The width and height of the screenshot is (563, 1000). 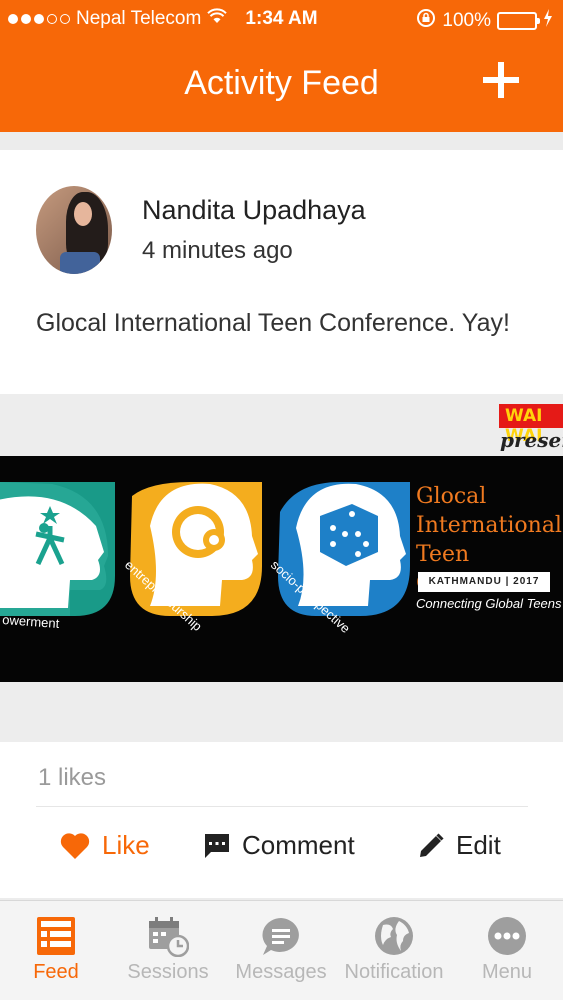 I want to click on status-right: 100%, so click(x=484, y=21).